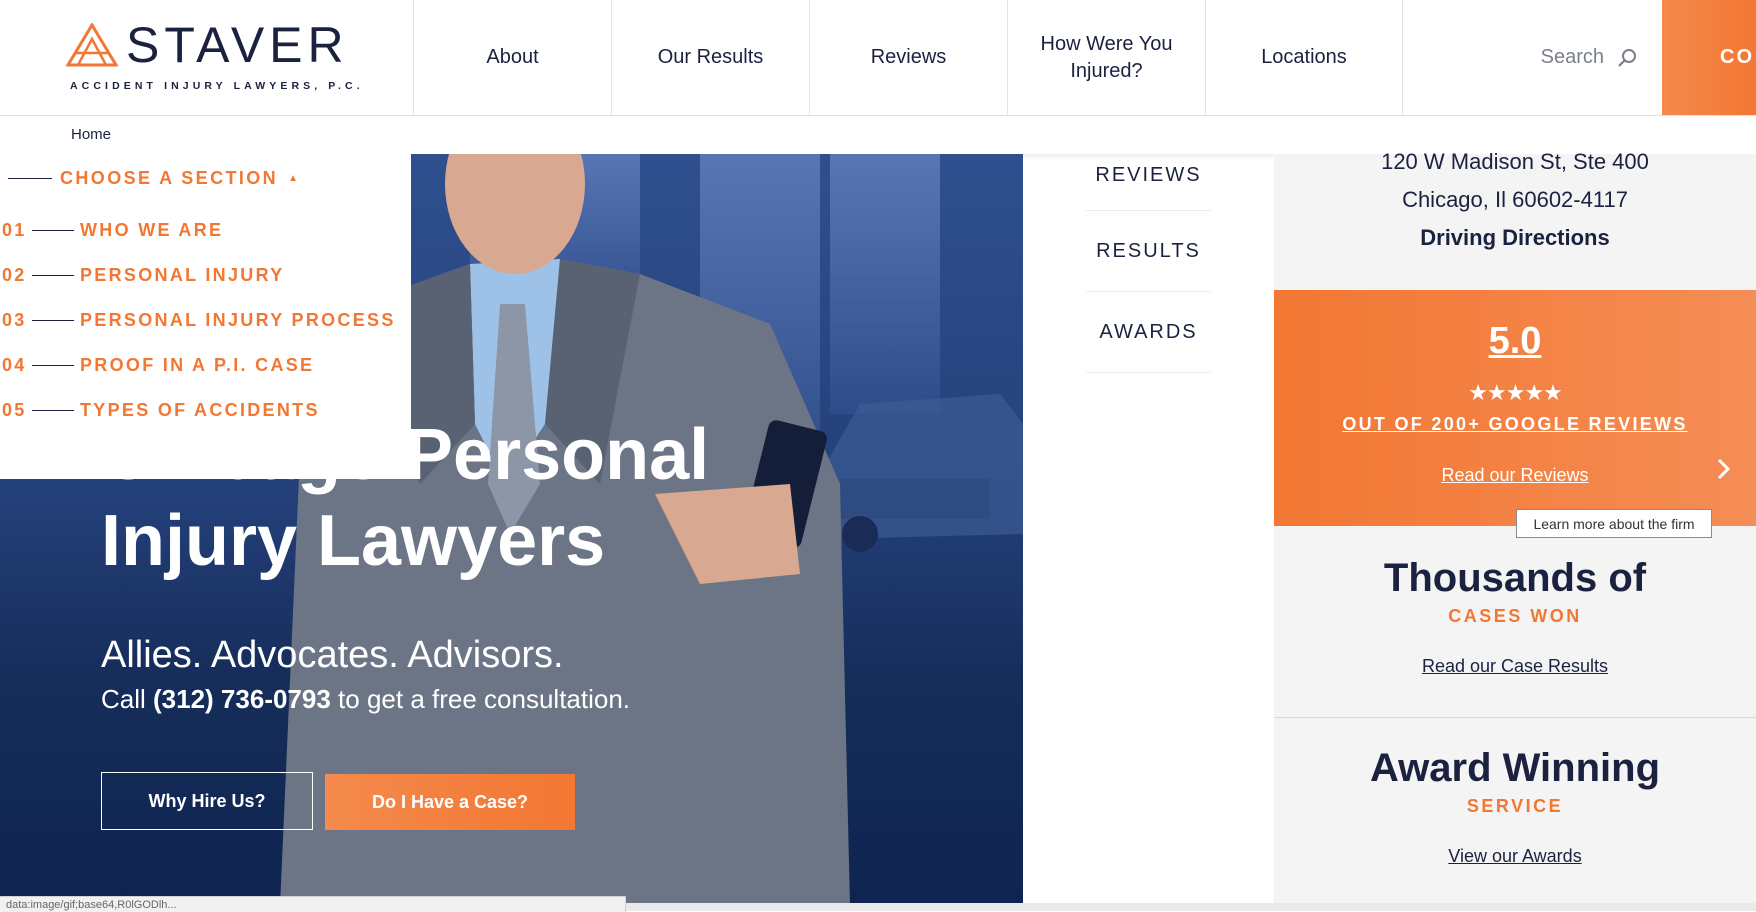 This screenshot has height=912, width=1756. I want to click on contact-cta-button: CO, so click(1709, 57).